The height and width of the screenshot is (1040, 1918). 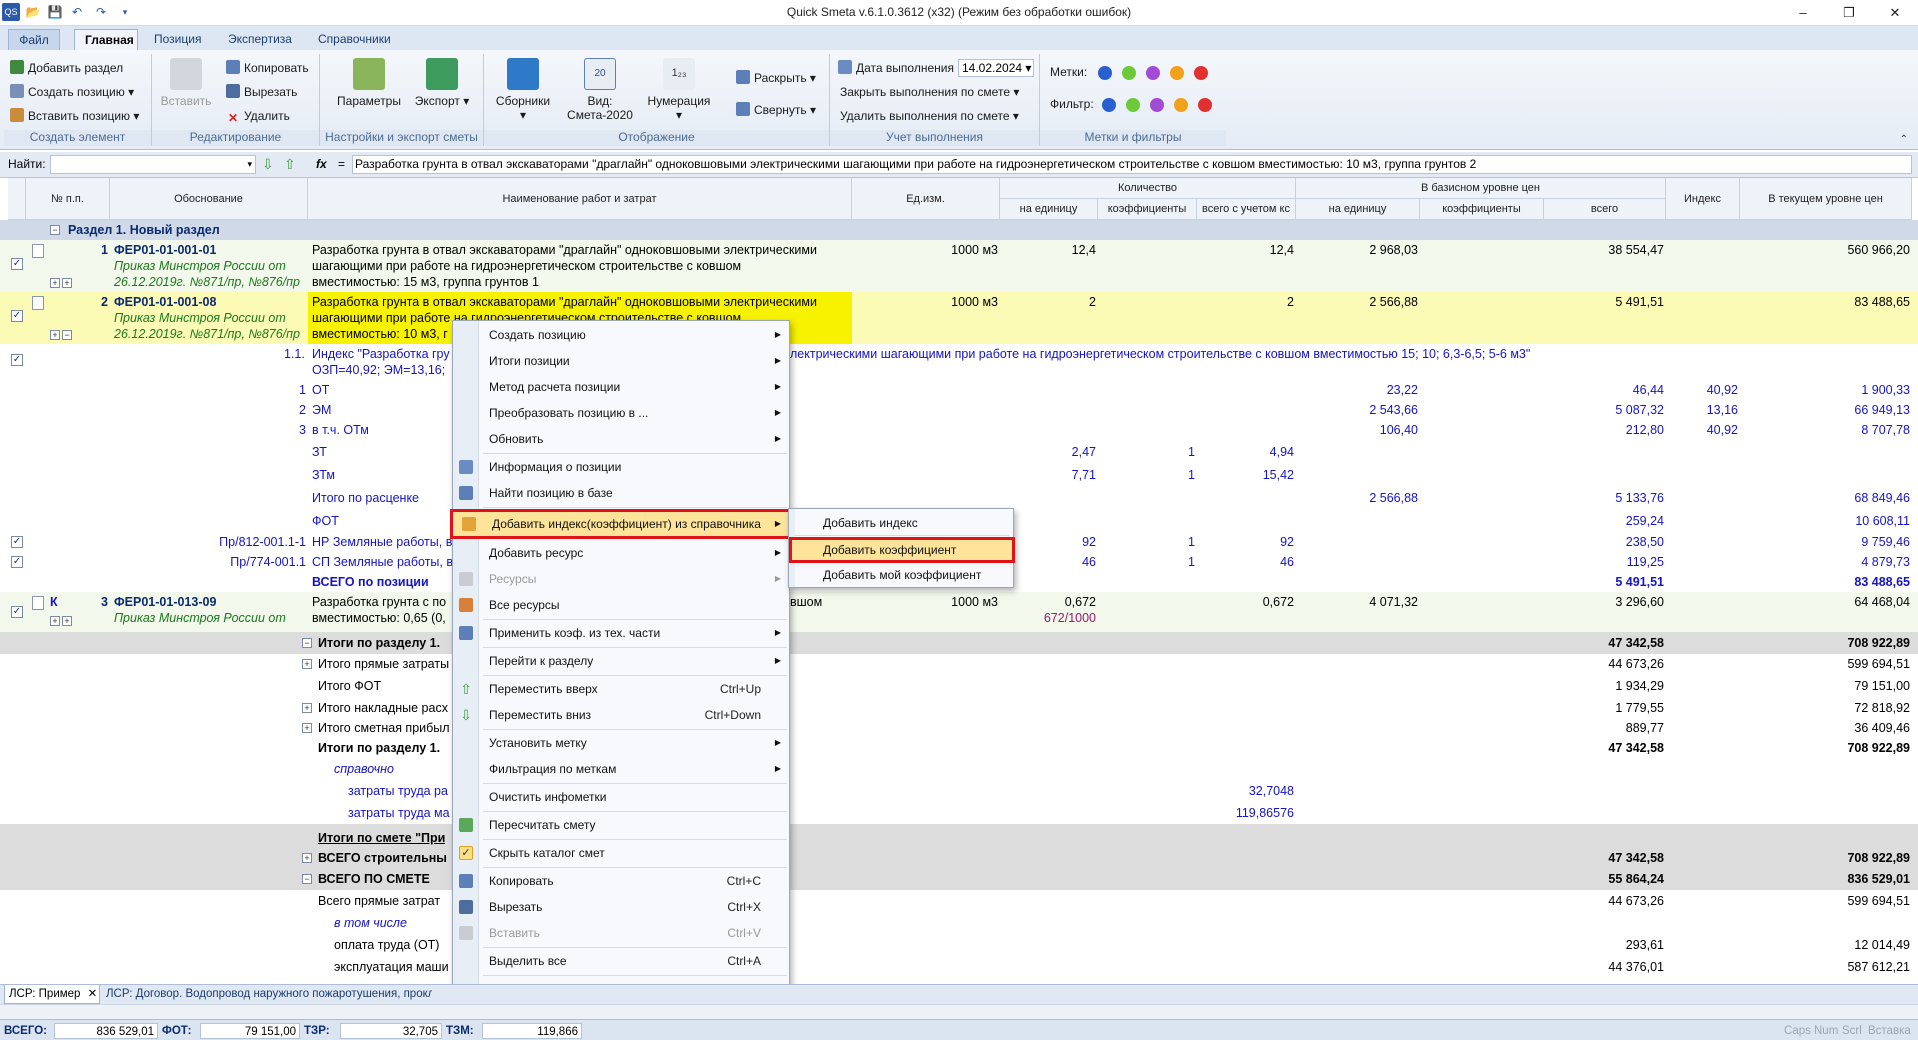 What do you see at coordinates (93, 994) in the screenshot?
I see `close-tab-icon: ✕` at bounding box center [93, 994].